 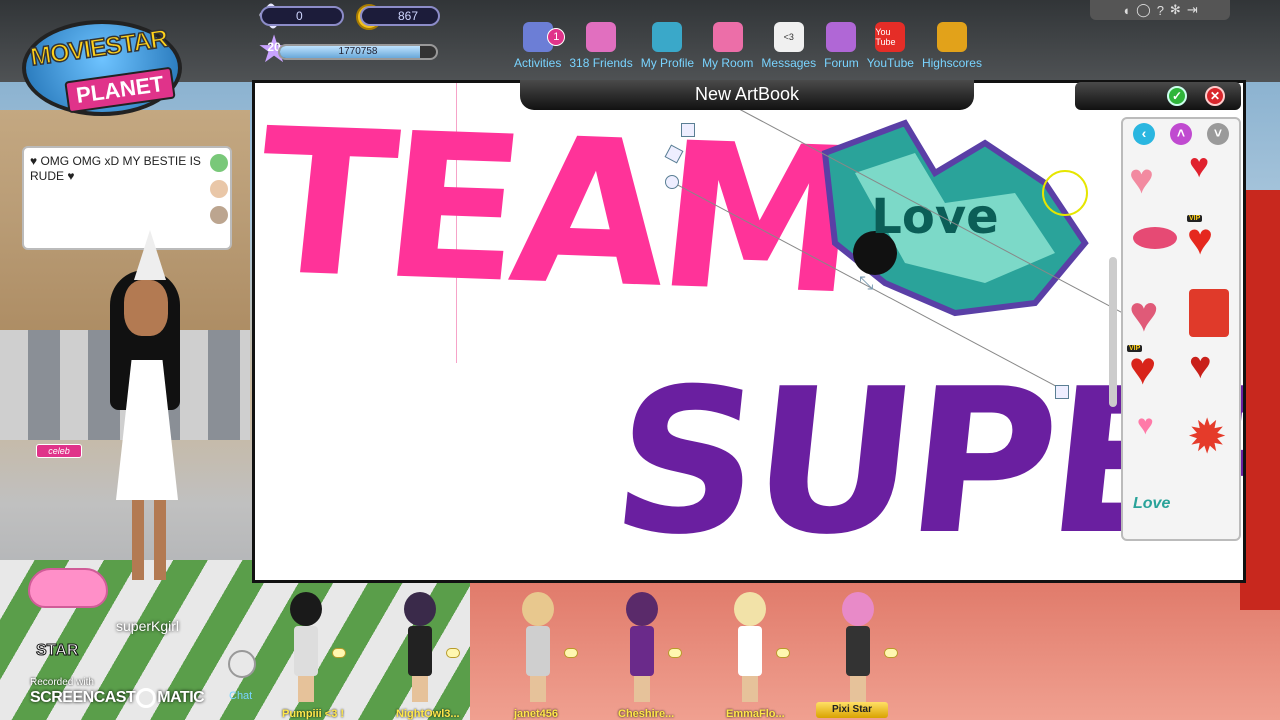 What do you see at coordinates (146, 698) in the screenshot?
I see `record-dot-icon` at bounding box center [146, 698].